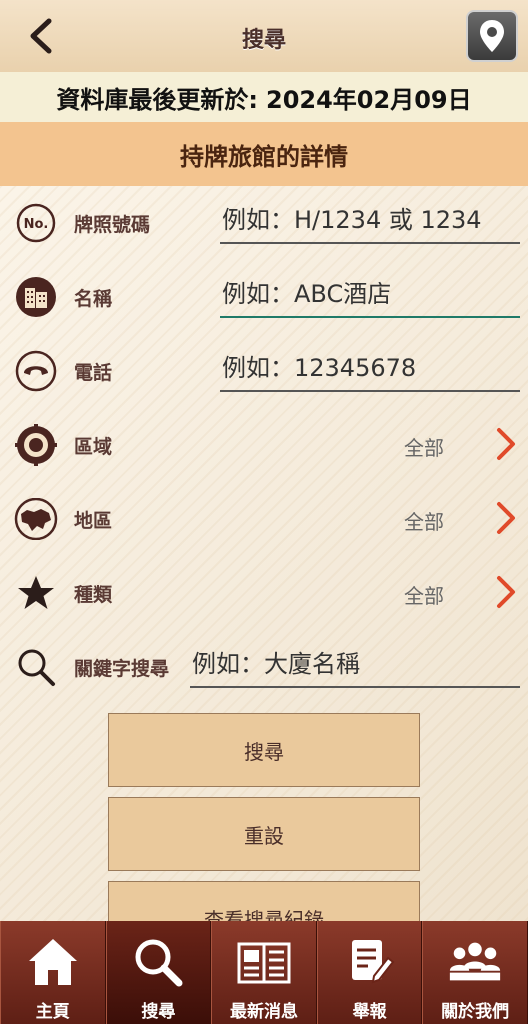 The width and height of the screenshot is (528, 1024). I want to click on nav-label: 主頁, so click(52, 1012).